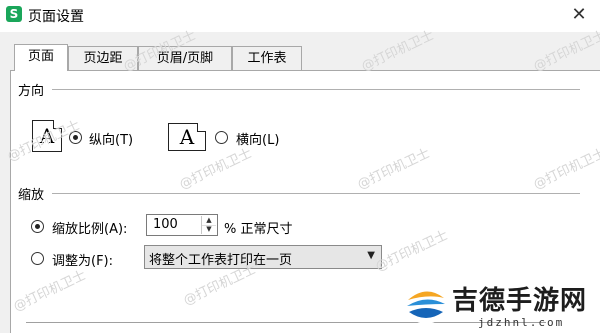 The height and width of the screenshot is (333, 600). Describe the element at coordinates (316, 193) in the screenshot. I see `scaling-divider` at that location.